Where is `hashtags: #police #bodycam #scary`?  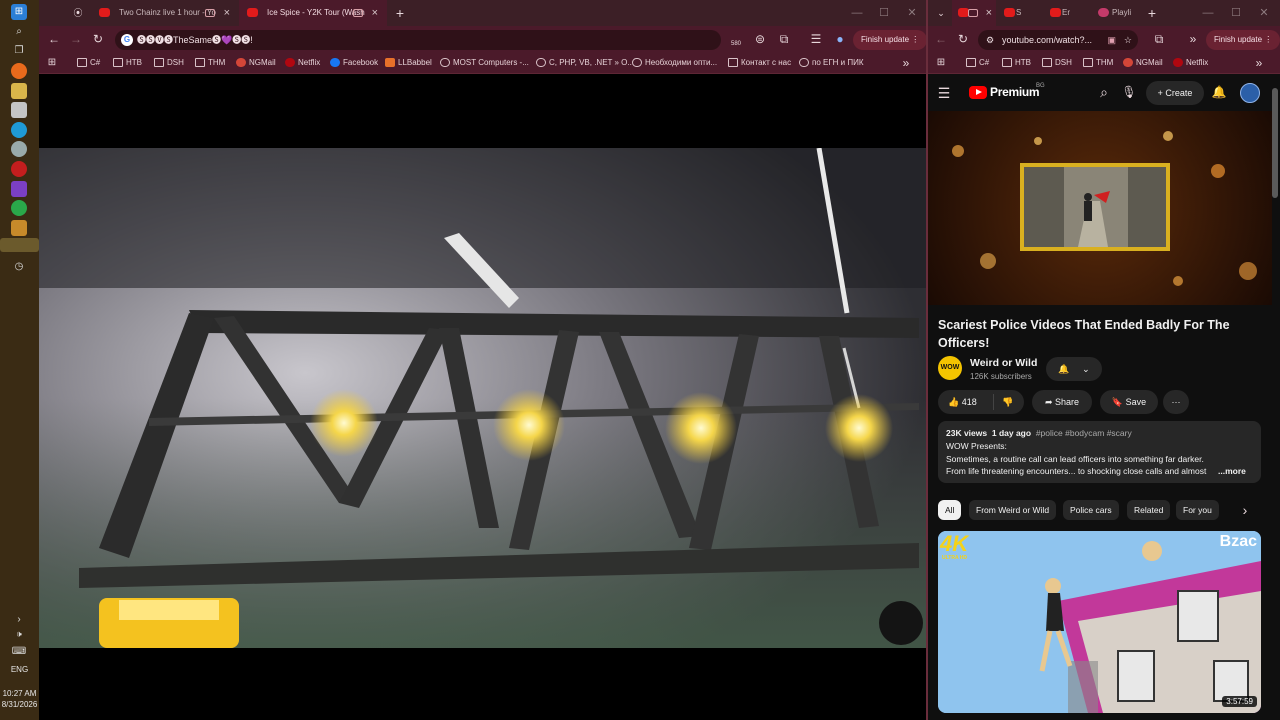 hashtags: #police #bodycam #scary is located at coordinates (1084, 433).